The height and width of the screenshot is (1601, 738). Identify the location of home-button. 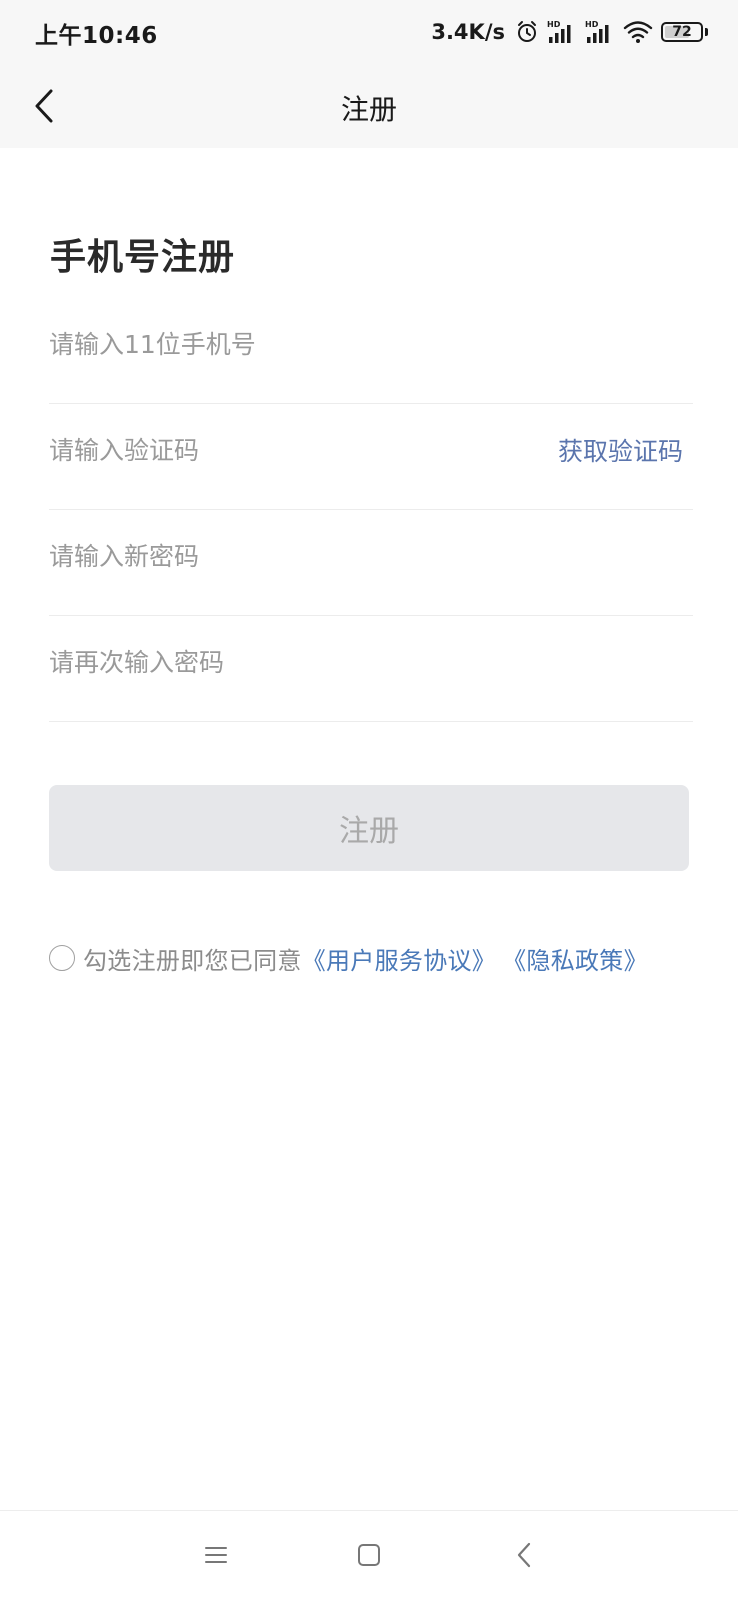
(369, 1555).